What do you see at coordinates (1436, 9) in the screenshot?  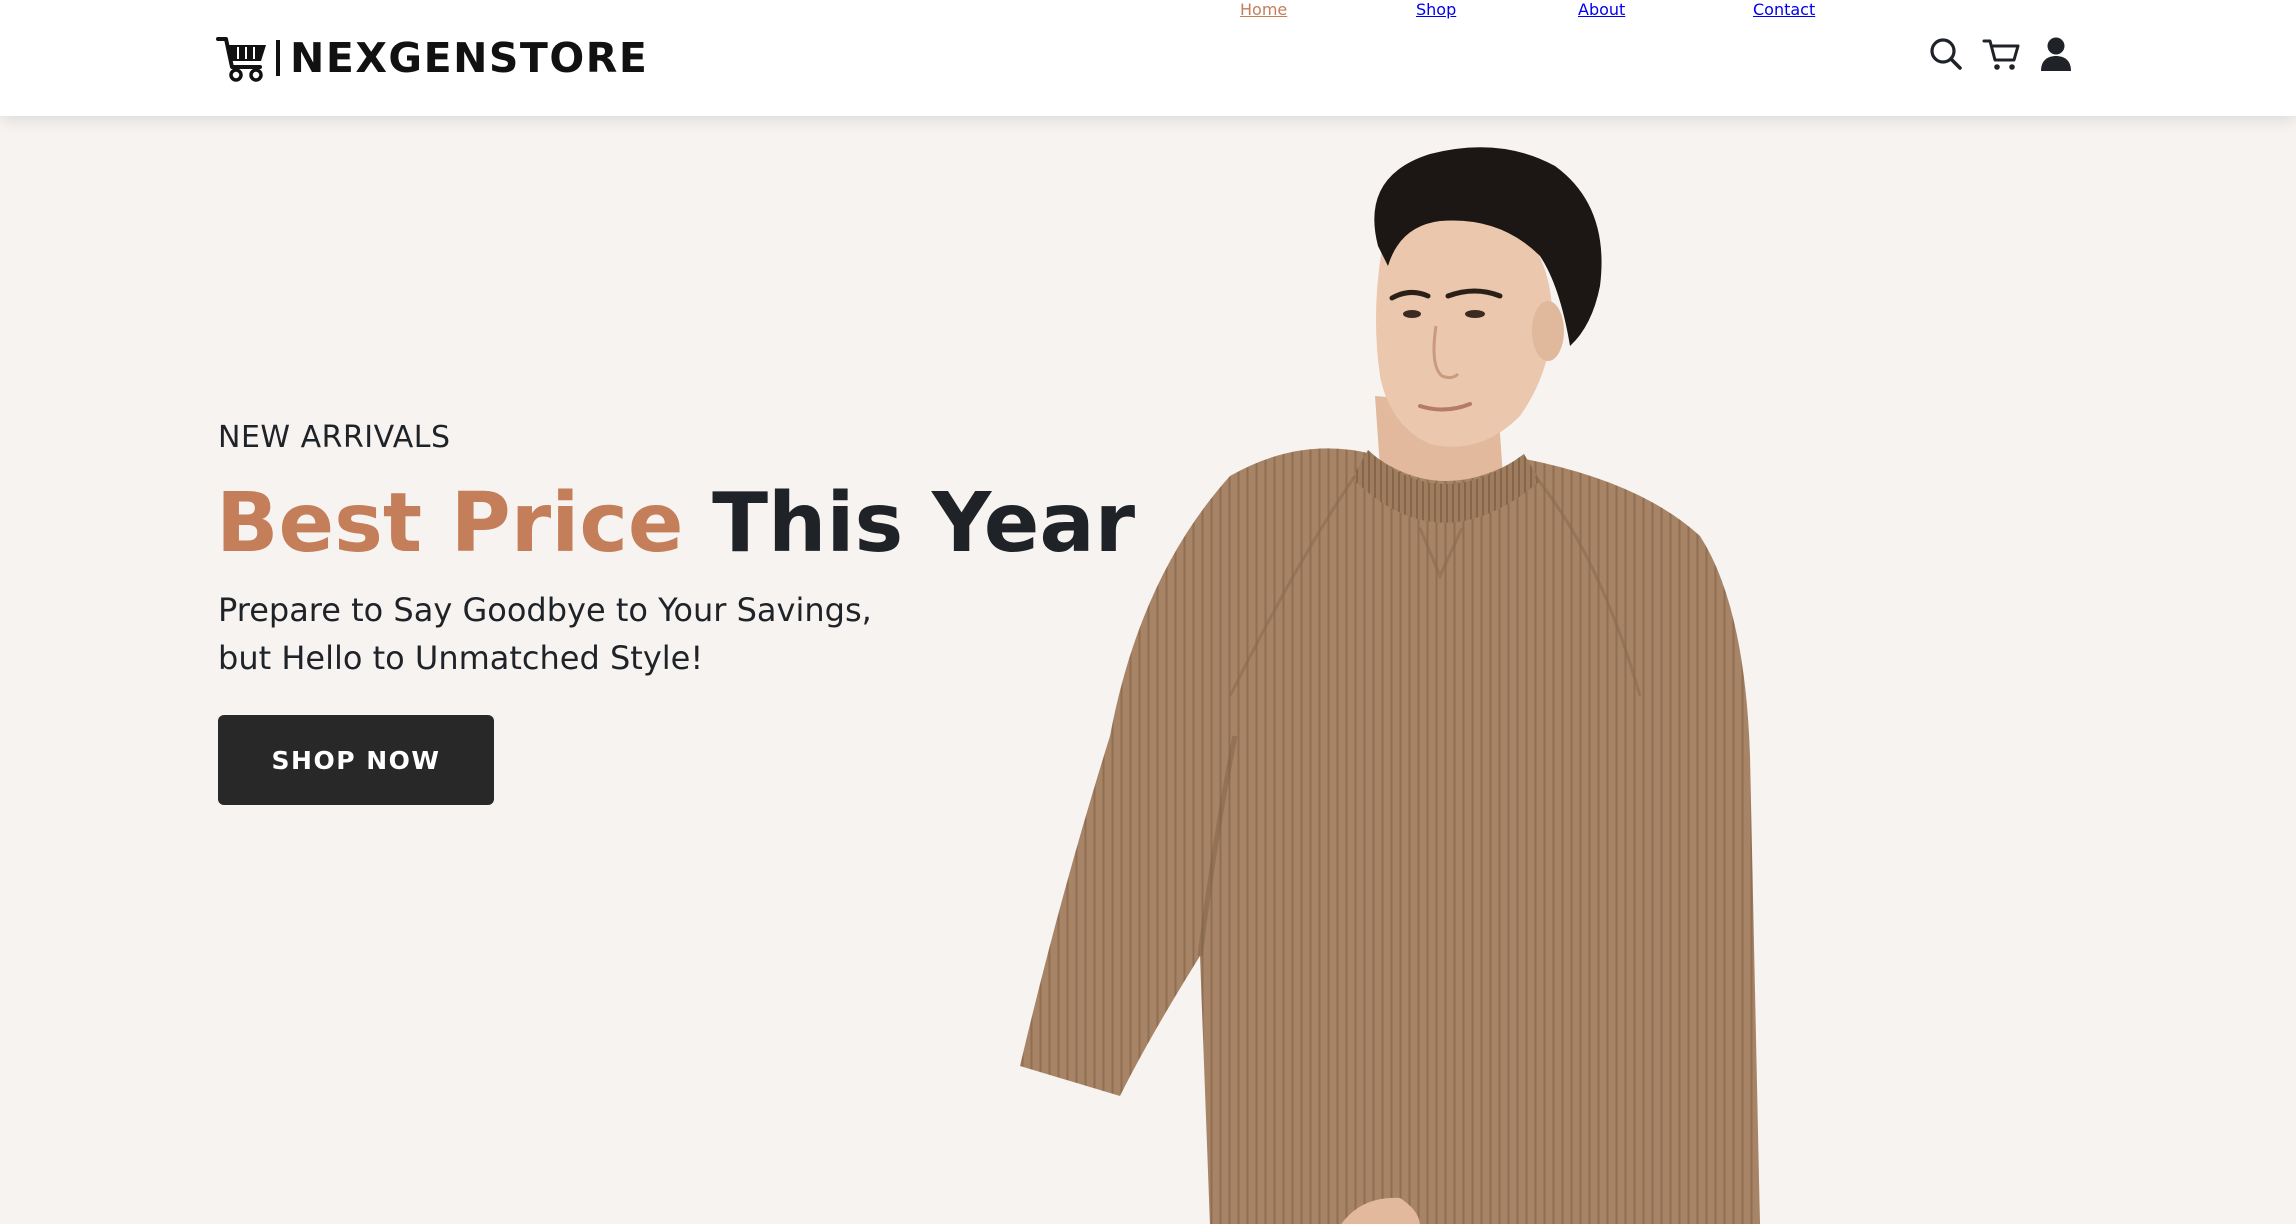 I see `nav-shop-link: Shop` at bounding box center [1436, 9].